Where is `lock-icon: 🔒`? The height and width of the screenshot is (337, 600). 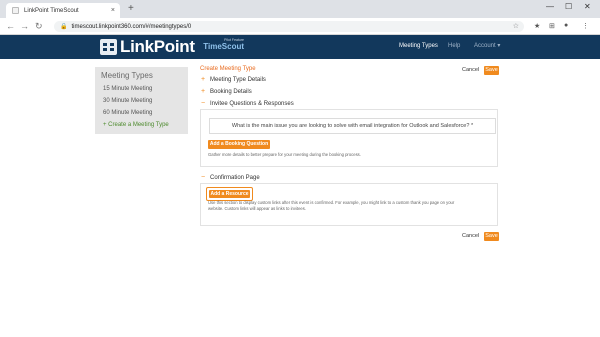 lock-icon: 🔒 is located at coordinates (64, 27).